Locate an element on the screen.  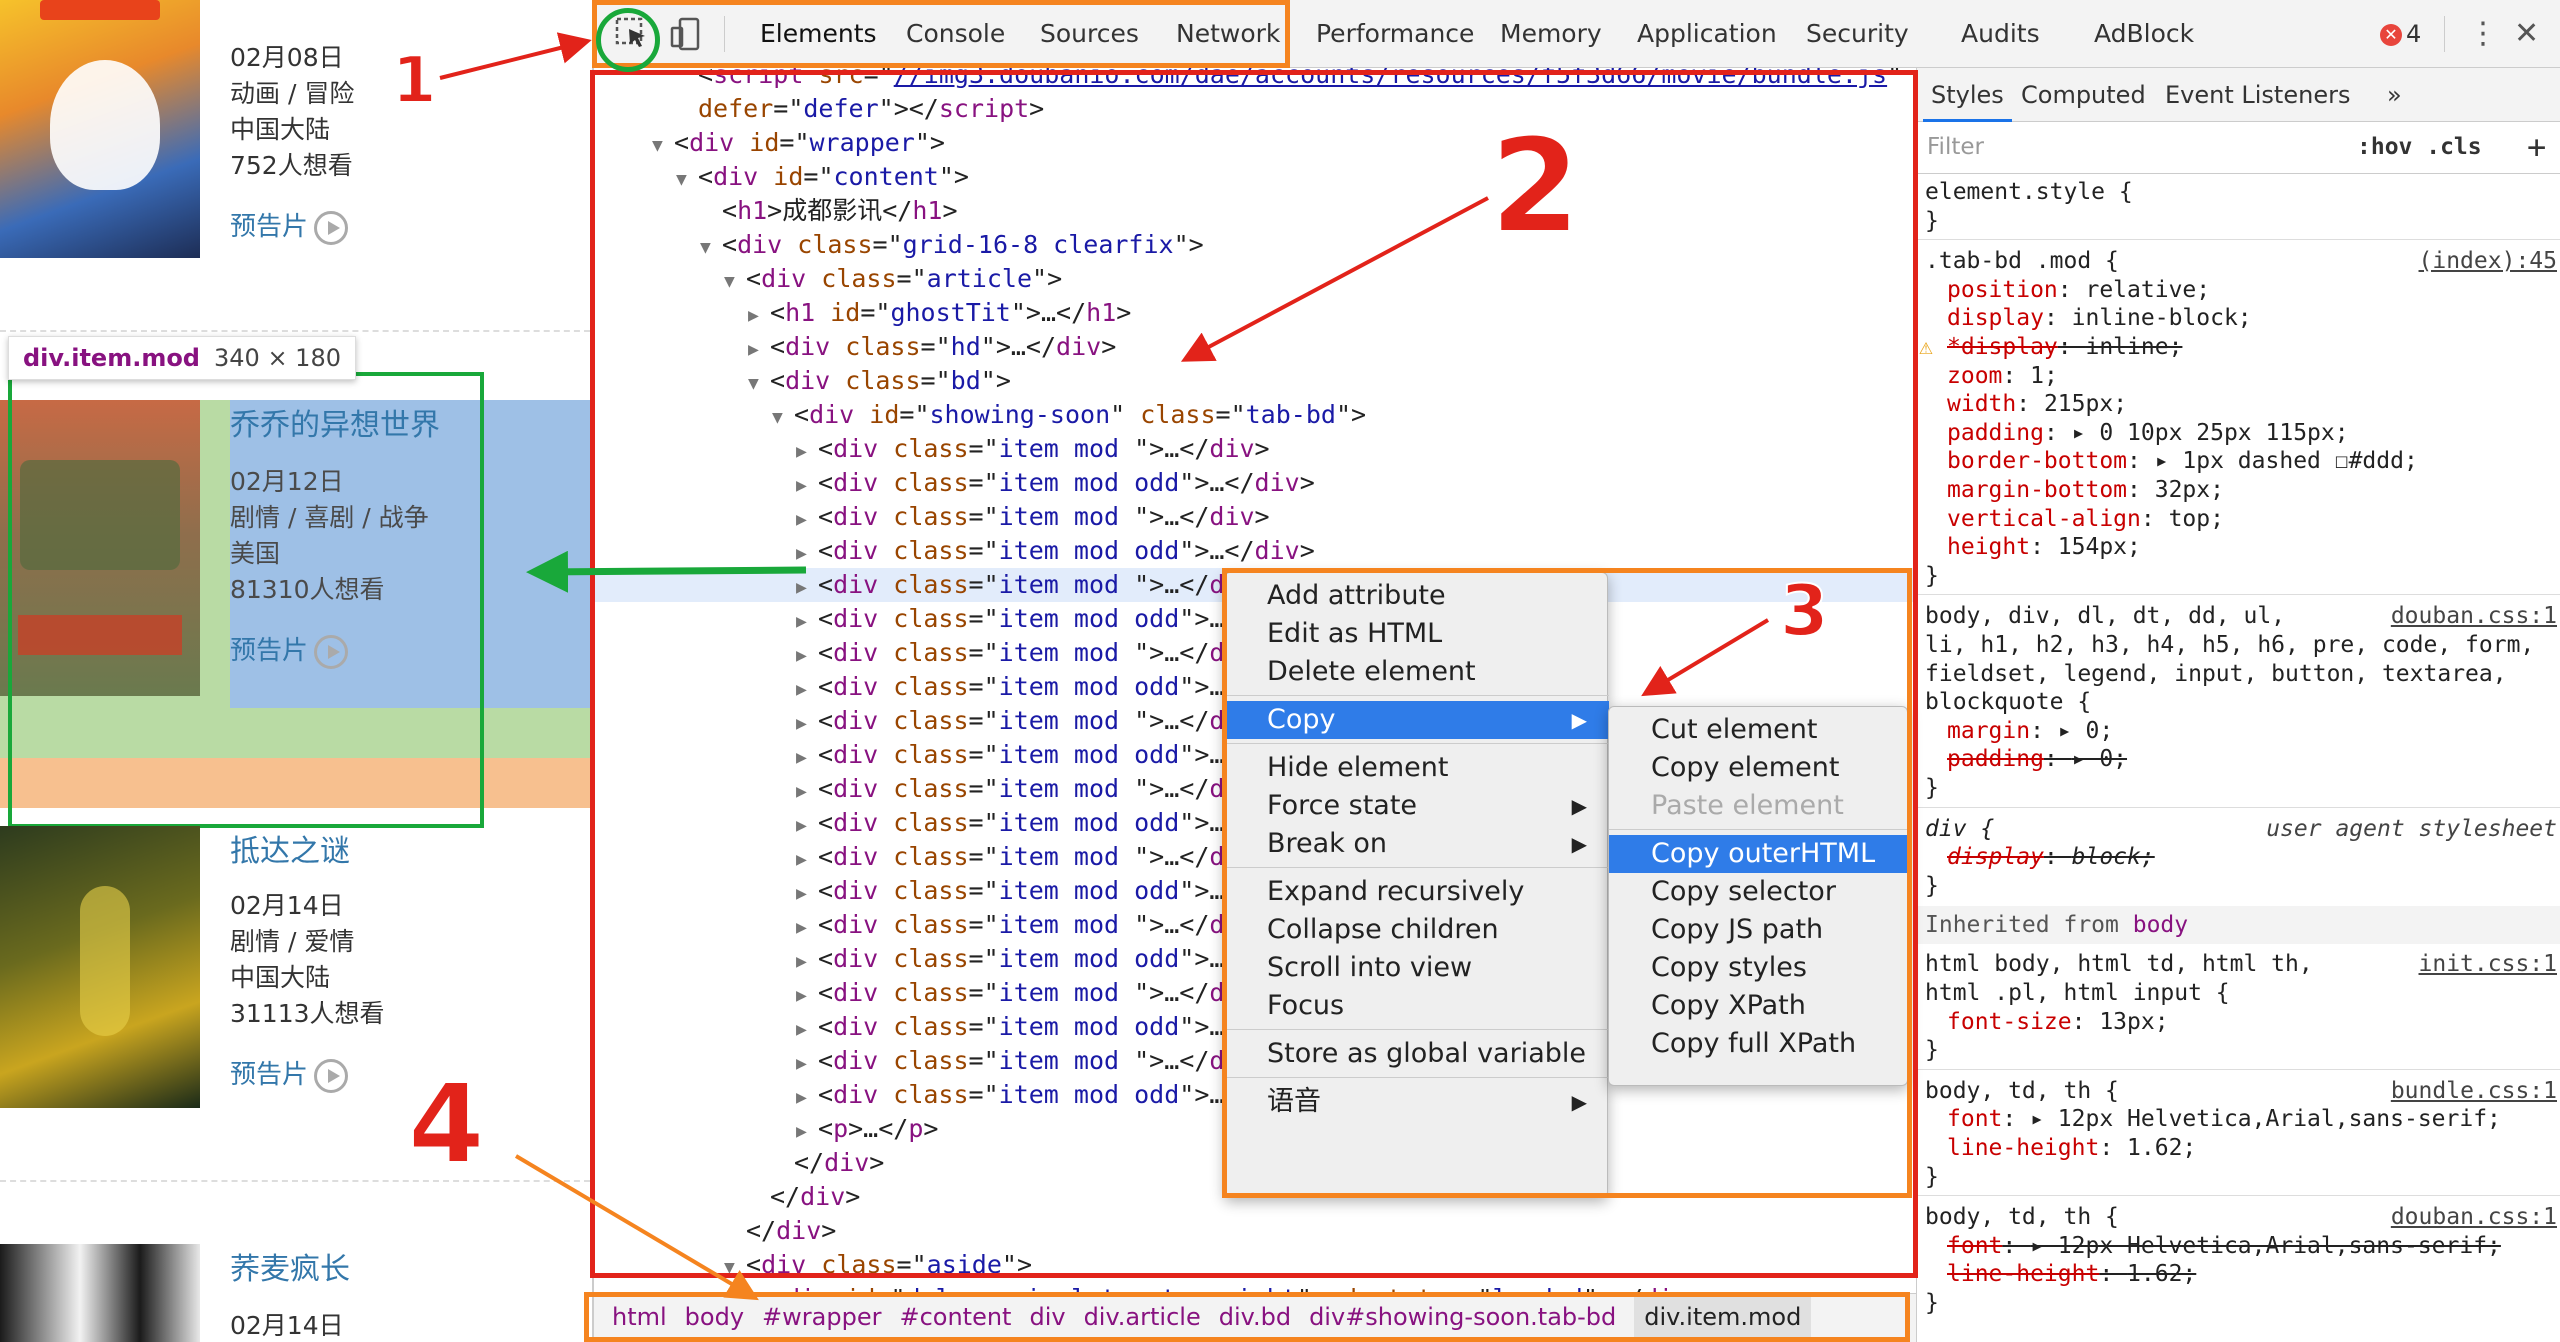
property-value: block; is located at coordinates (2113, 857).